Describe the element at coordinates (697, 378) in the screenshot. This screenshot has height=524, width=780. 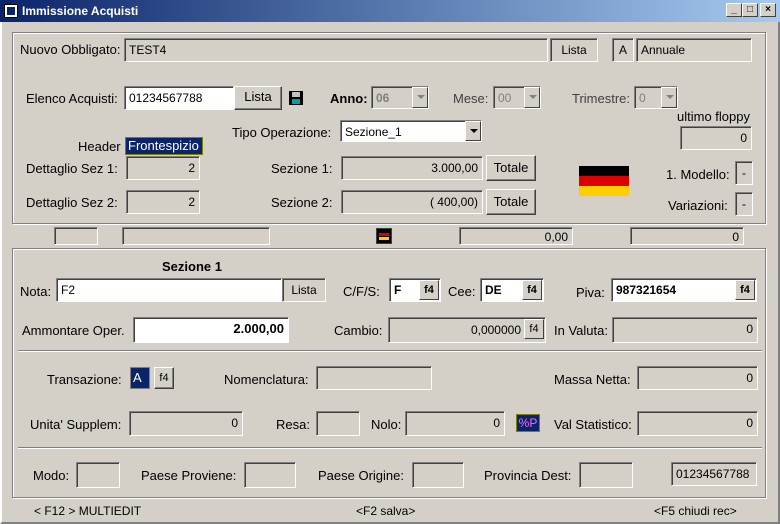
I see `massa-netta-field: 0` at that location.